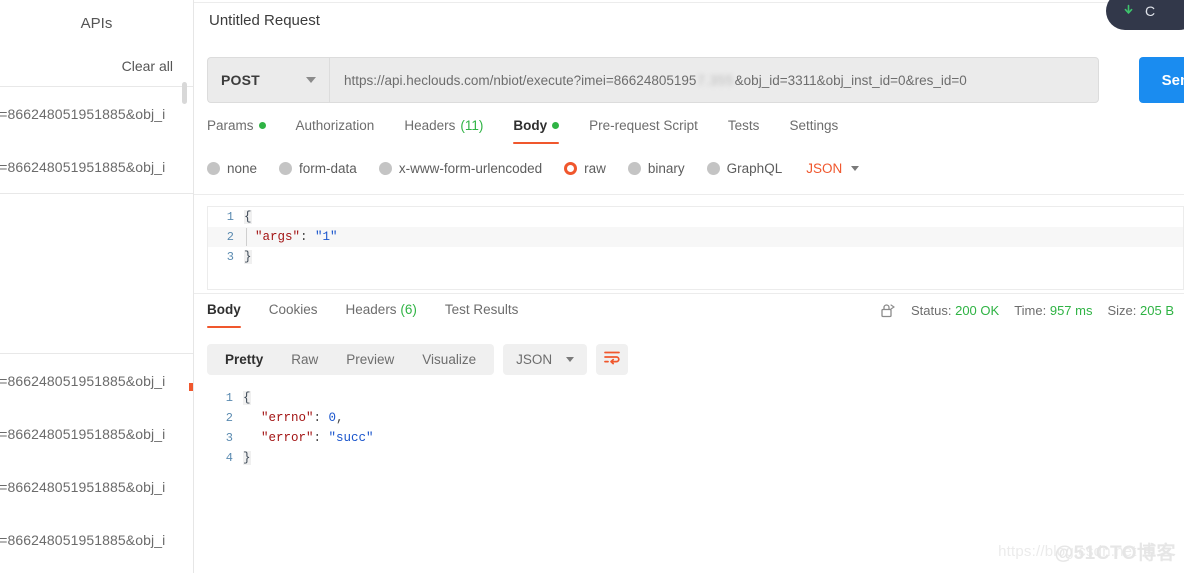  I want to click on code-value: "1", so click(326, 237).